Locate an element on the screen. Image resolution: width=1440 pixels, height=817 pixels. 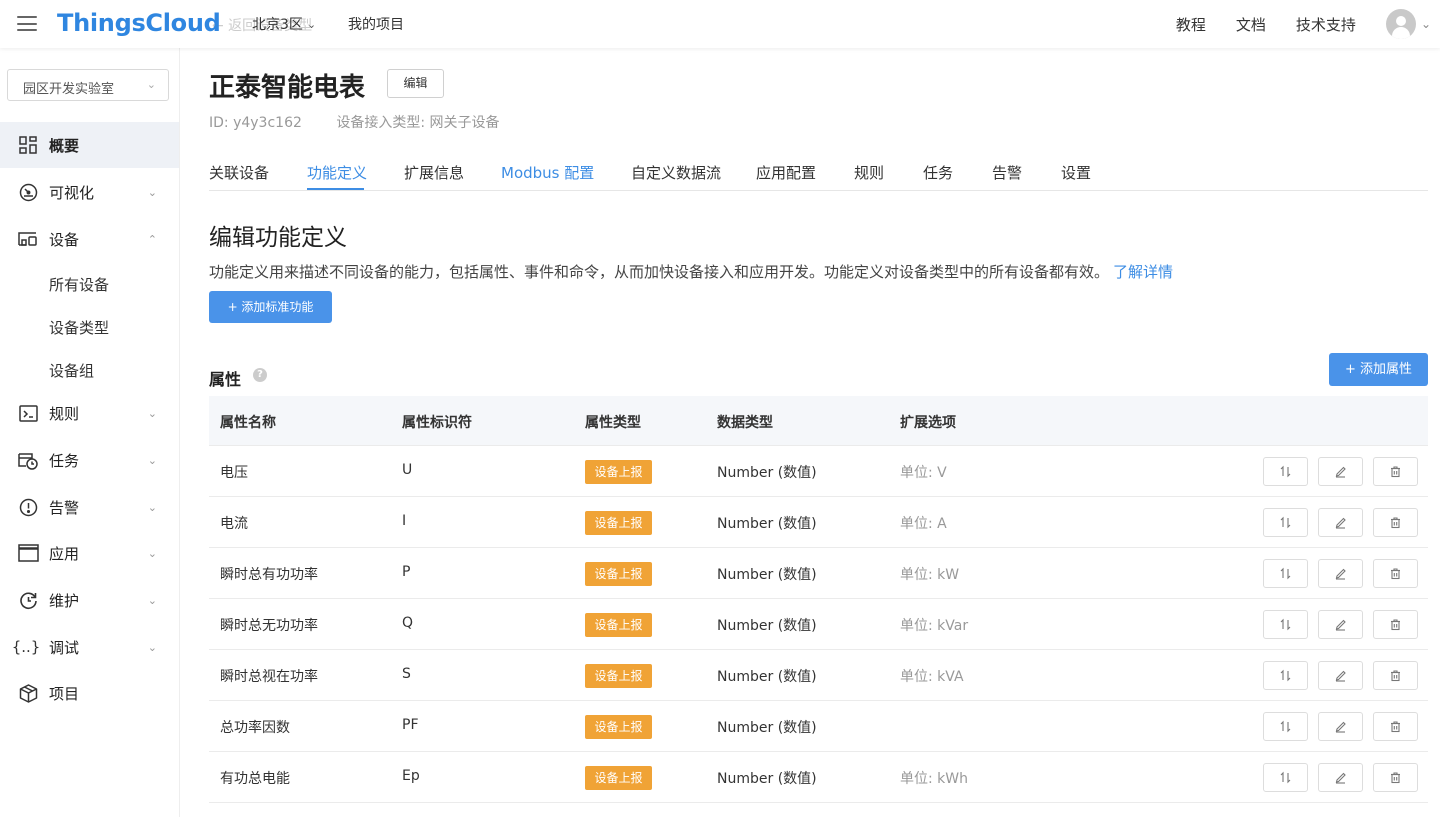
sidebar-item-devices: 设备 ⌃ is located at coordinates (89, 239).